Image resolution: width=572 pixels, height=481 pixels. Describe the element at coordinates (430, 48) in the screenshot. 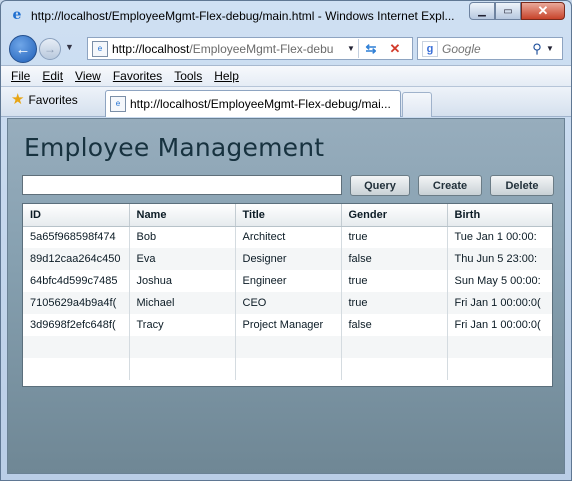

I see `google-icon: g` at that location.